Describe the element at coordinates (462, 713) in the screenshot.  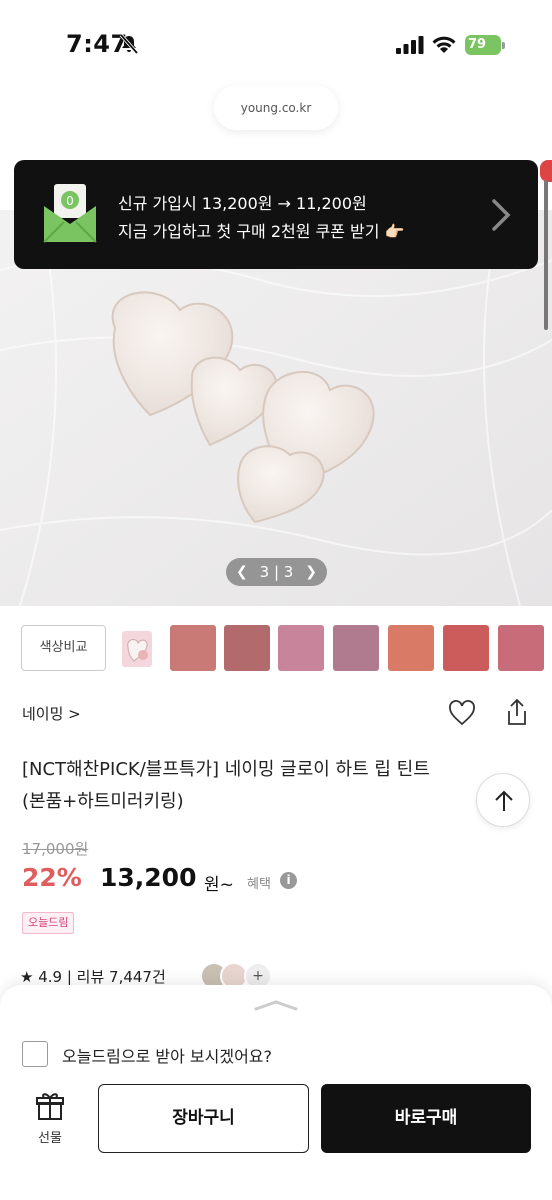
I see `heart-icon` at that location.